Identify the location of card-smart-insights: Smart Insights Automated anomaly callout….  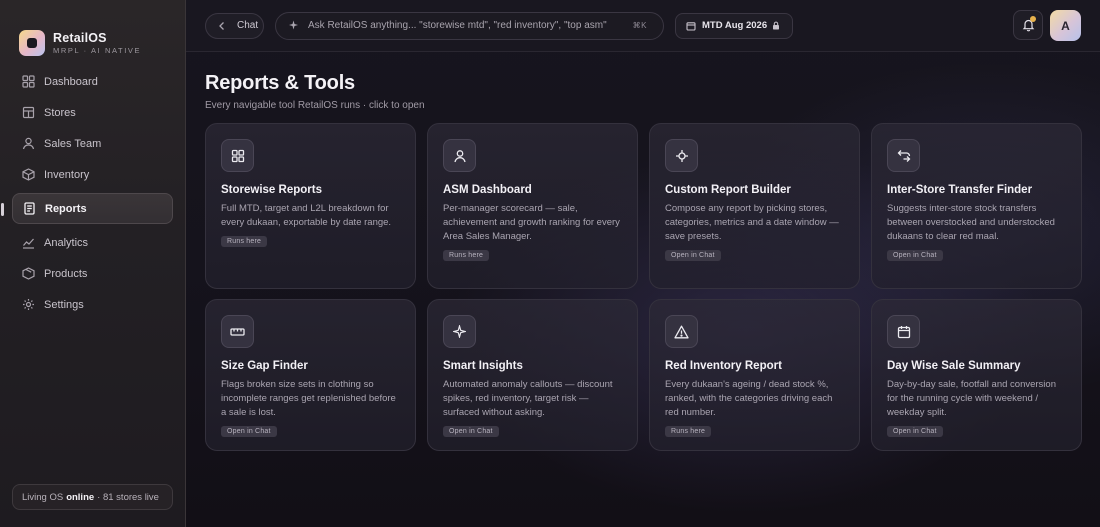
(532, 375).